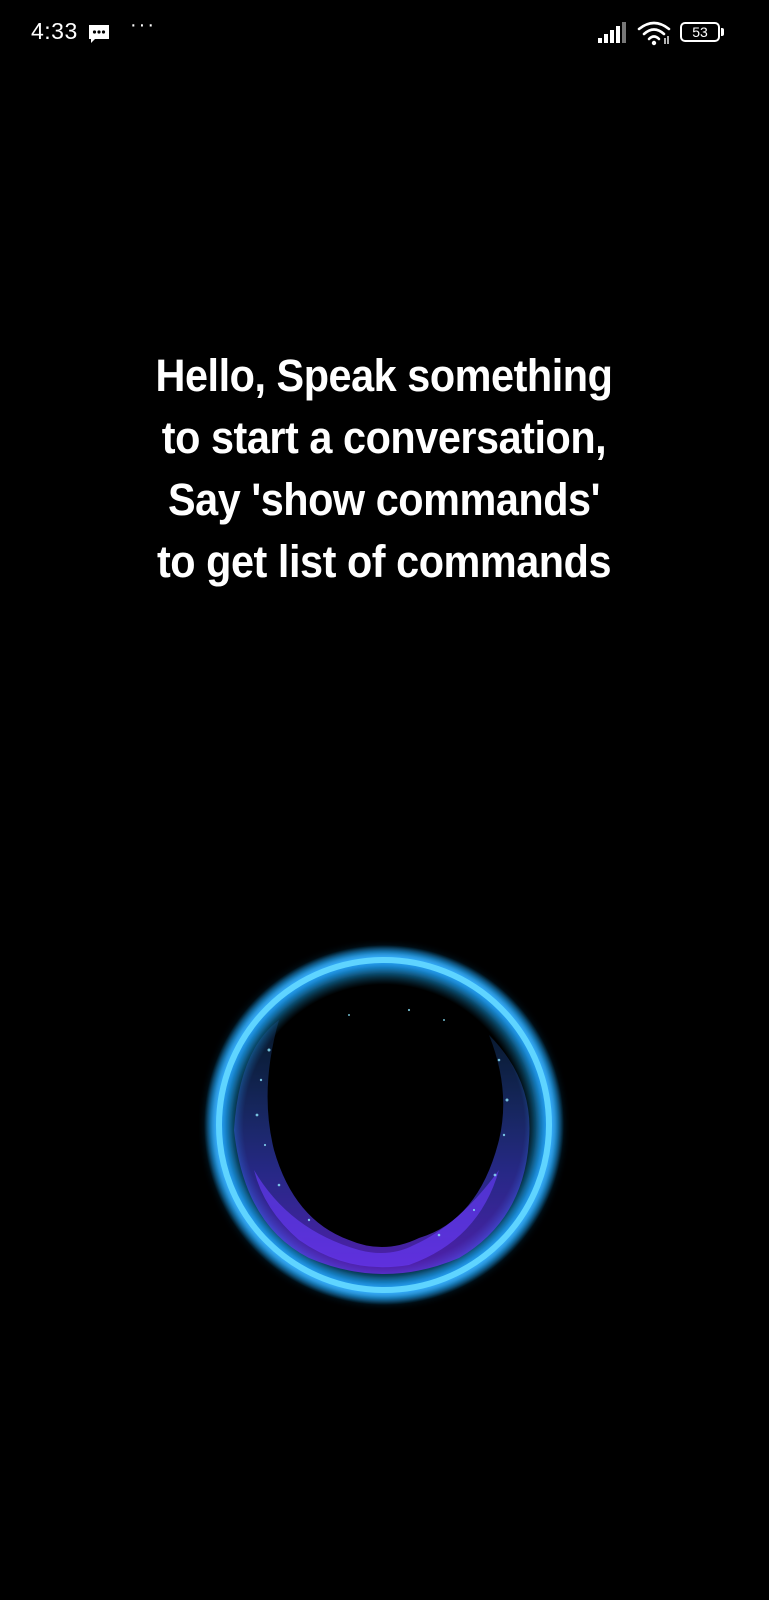  What do you see at coordinates (612, 32) in the screenshot?
I see `signal-icon` at bounding box center [612, 32].